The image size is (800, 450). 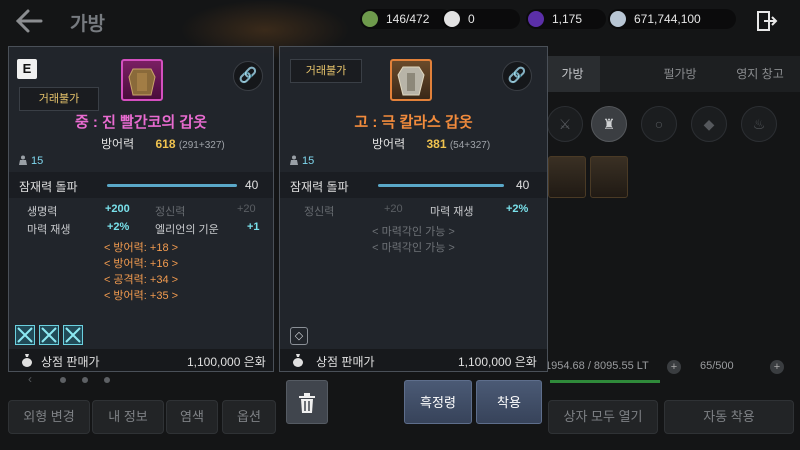 I want to click on back-arrow-icon, so click(x=29, y=21).